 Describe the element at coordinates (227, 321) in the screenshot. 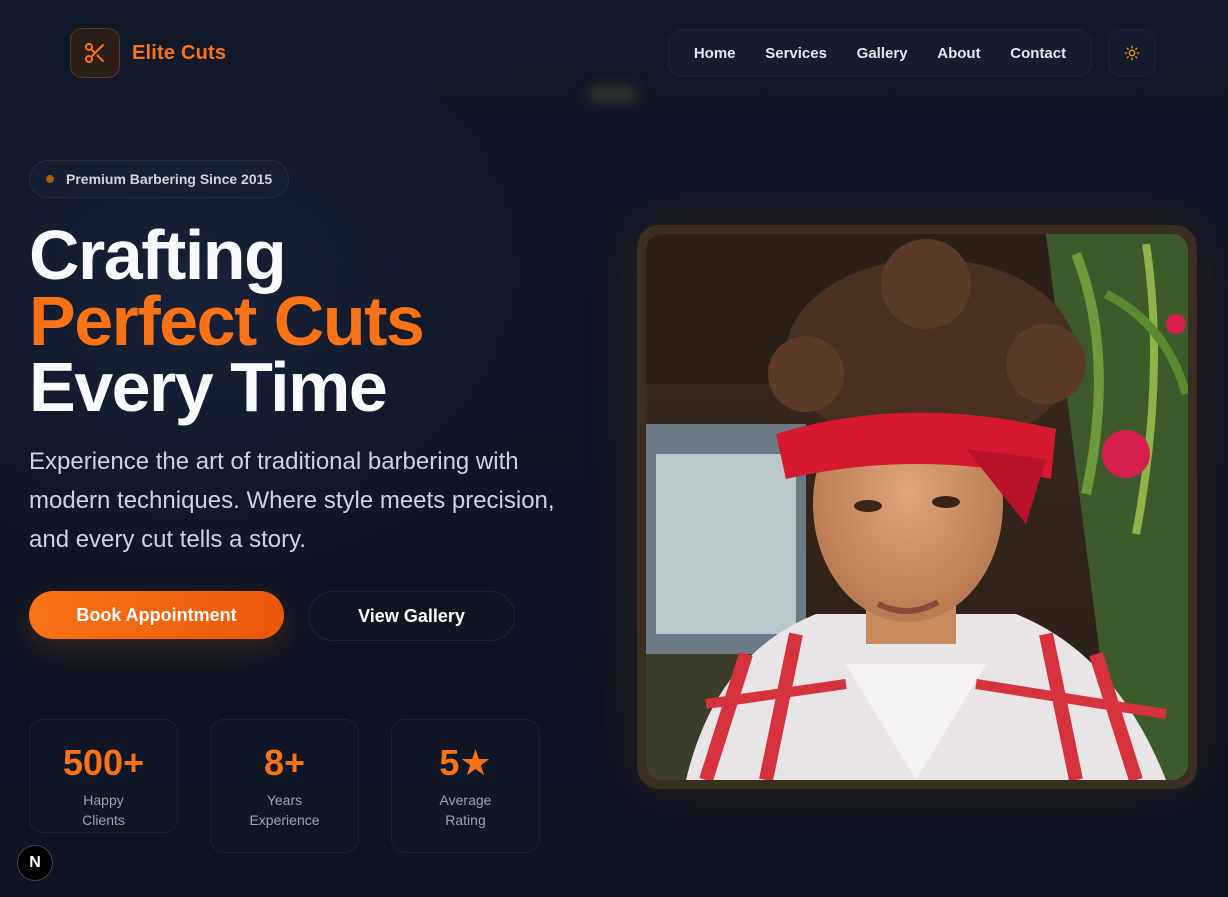

I see `hero-title-line2: Perfect Cuts` at that location.